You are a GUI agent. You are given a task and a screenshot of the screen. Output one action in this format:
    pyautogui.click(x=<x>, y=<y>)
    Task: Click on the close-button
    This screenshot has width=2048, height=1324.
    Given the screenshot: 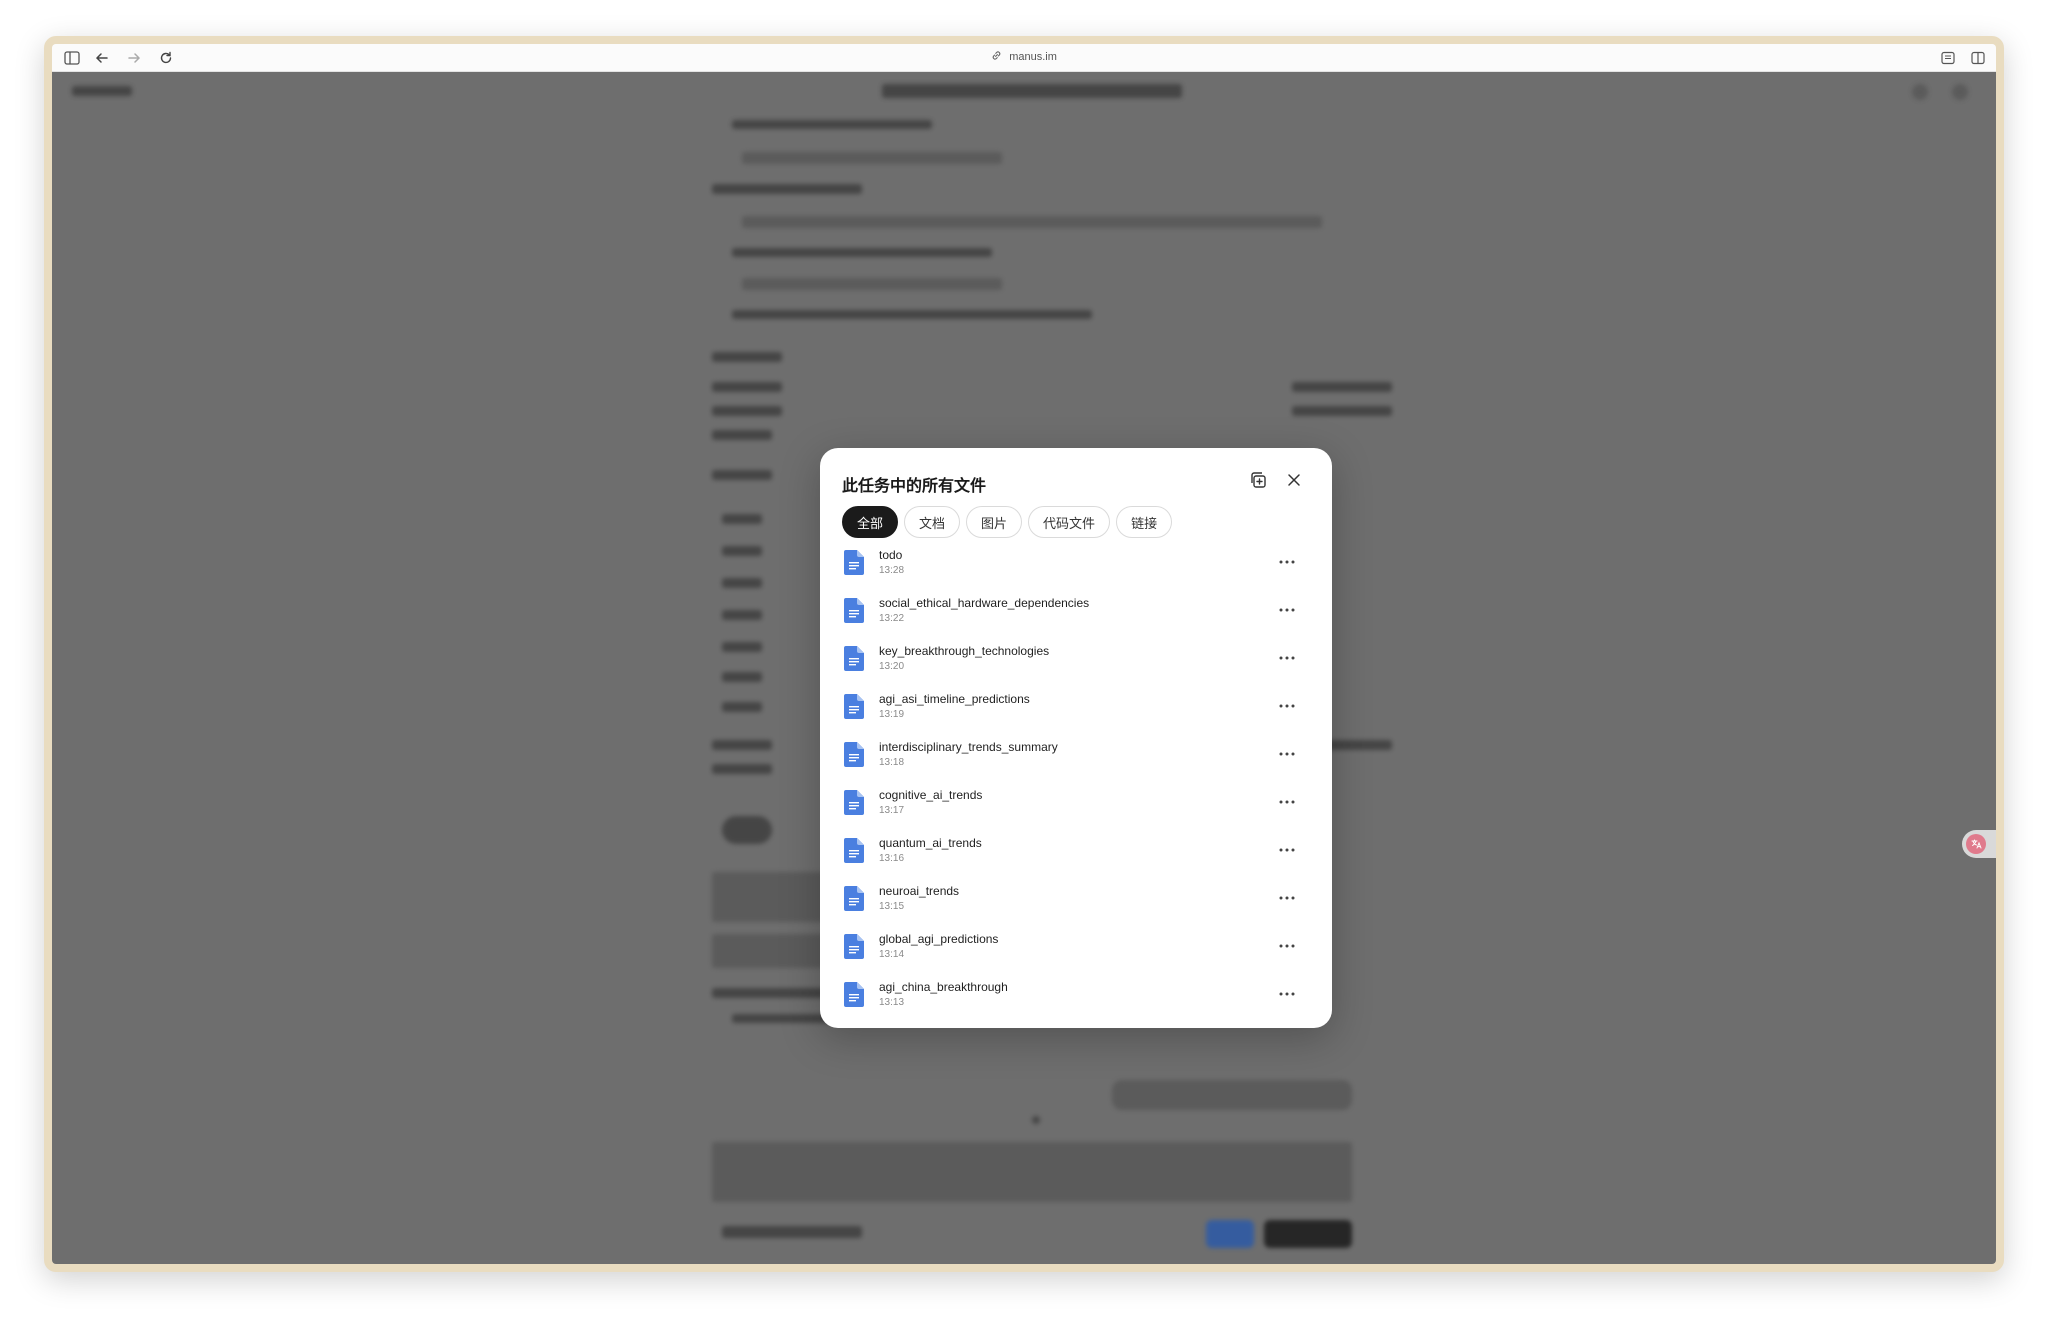 What is the action you would take?
    pyautogui.click(x=1294, y=482)
    